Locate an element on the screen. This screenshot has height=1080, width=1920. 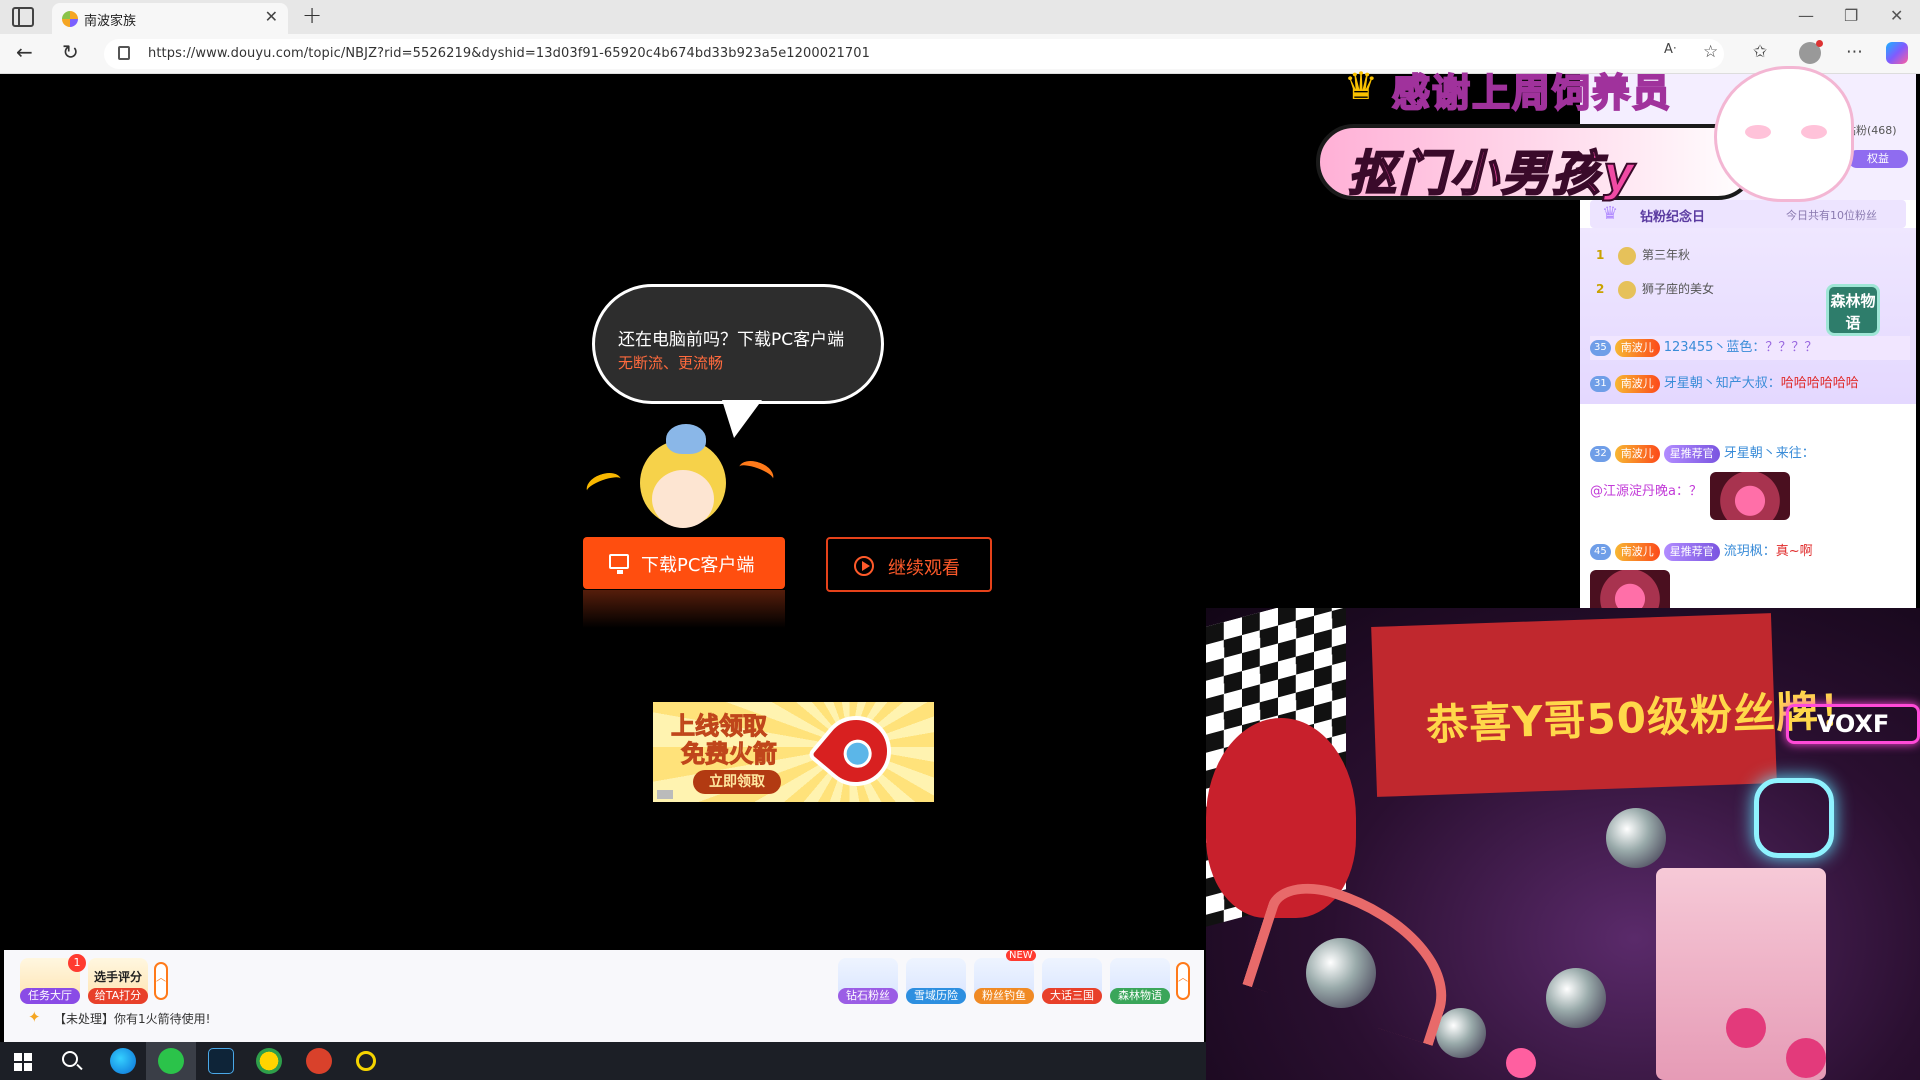
monitor-icon is located at coordinates (619, 564).